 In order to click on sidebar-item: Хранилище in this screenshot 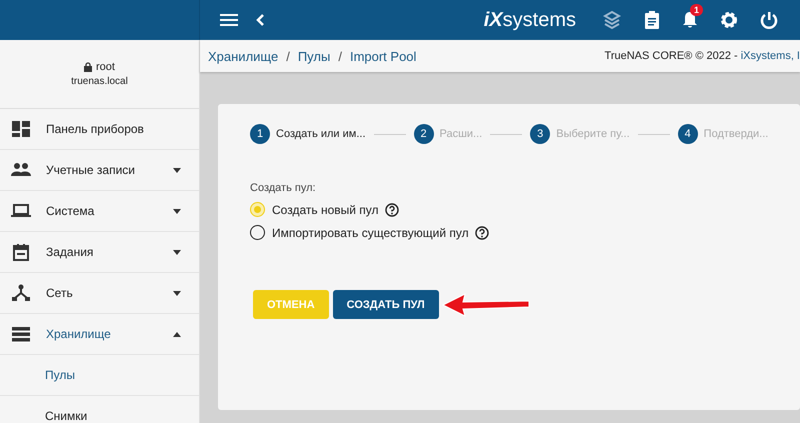, I will do `click(99, 334)`.